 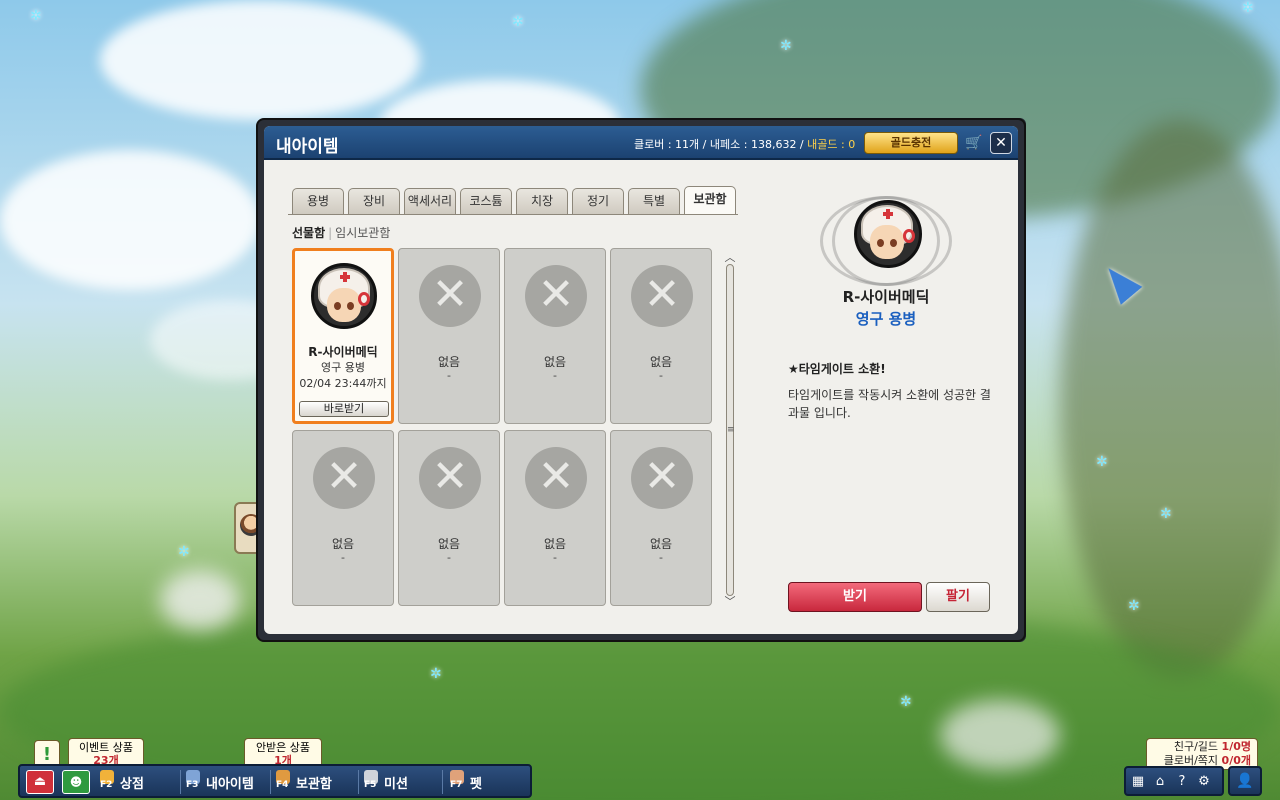 What do you see at coordinates (730, 602) in the screenshot?
I see `scroll-down-icon: ﹀` at bounding box center [730, 602].